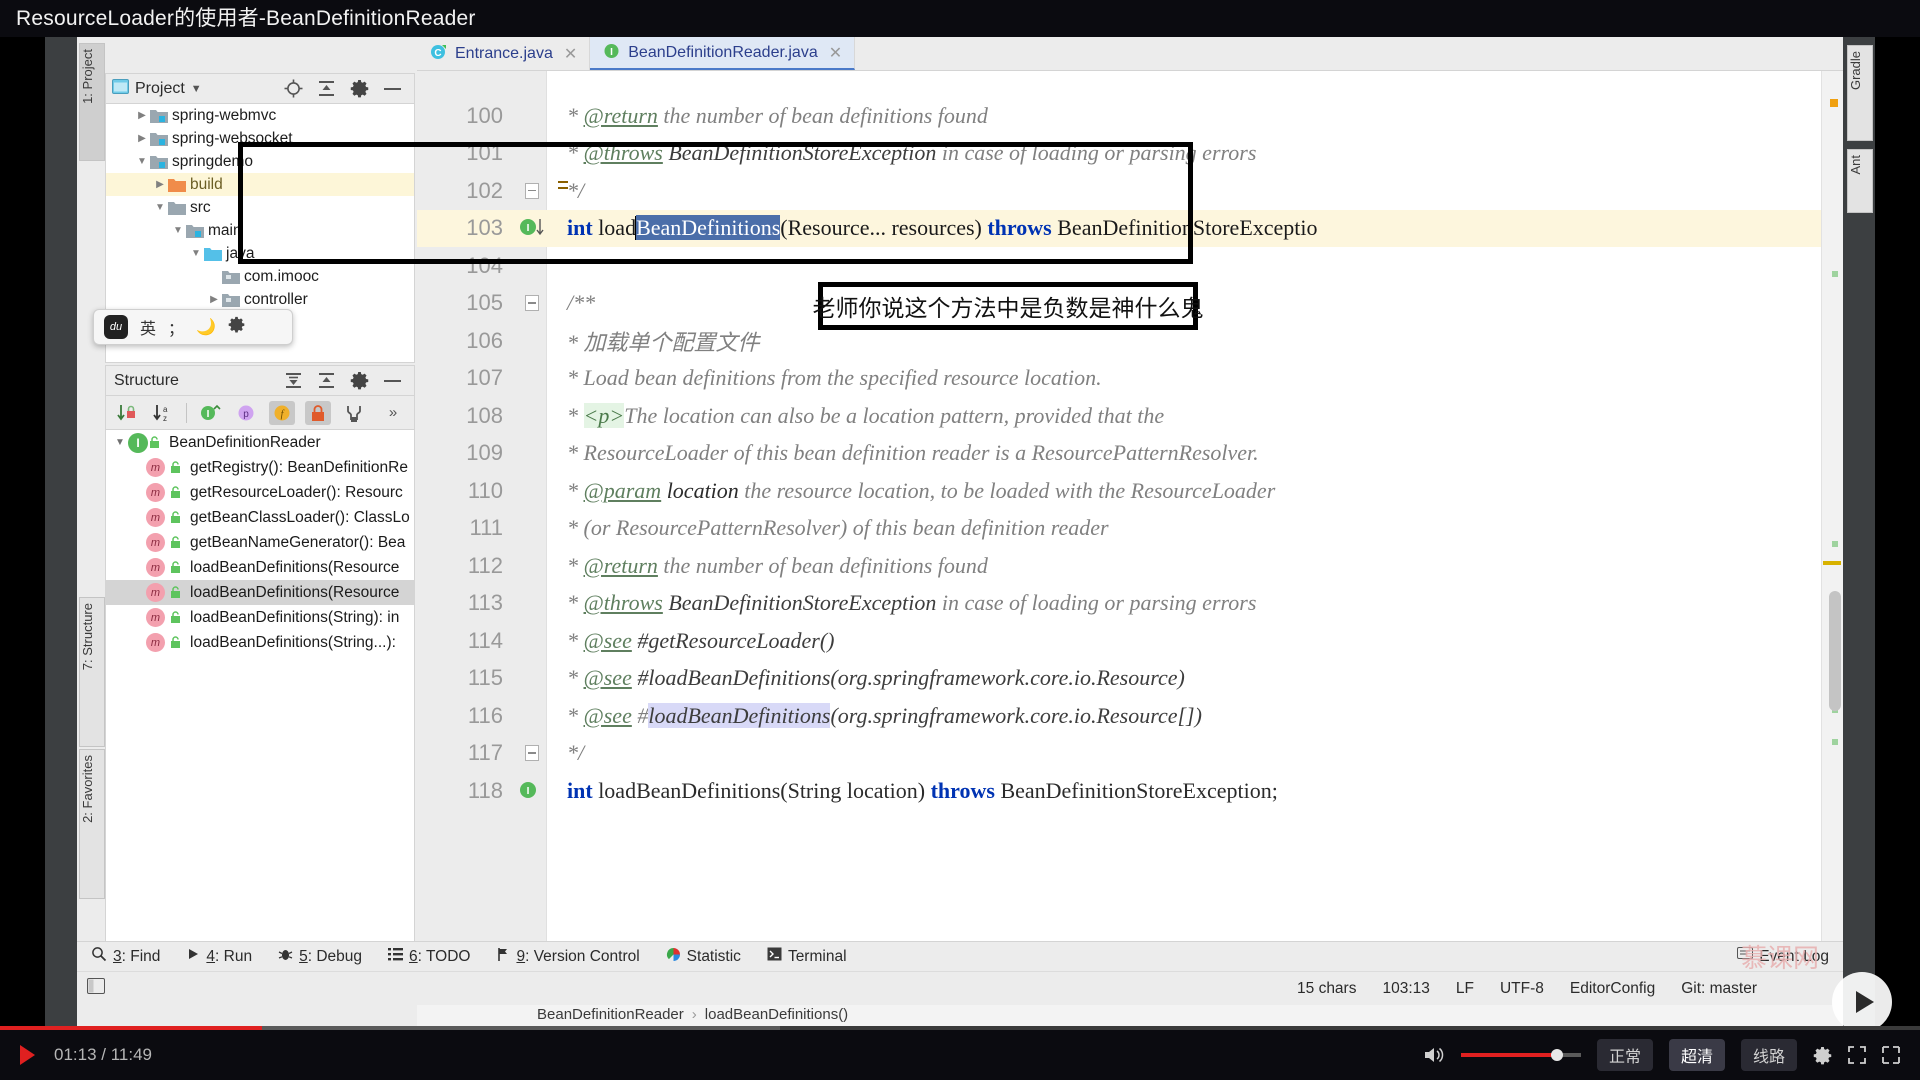 The height and width of the screenshot is (1080, 1920). What do you see at coordinates (703, 957) in the screenshot?
I see `tool-window-statistic: Statistic` at bounding box center [703, 957].